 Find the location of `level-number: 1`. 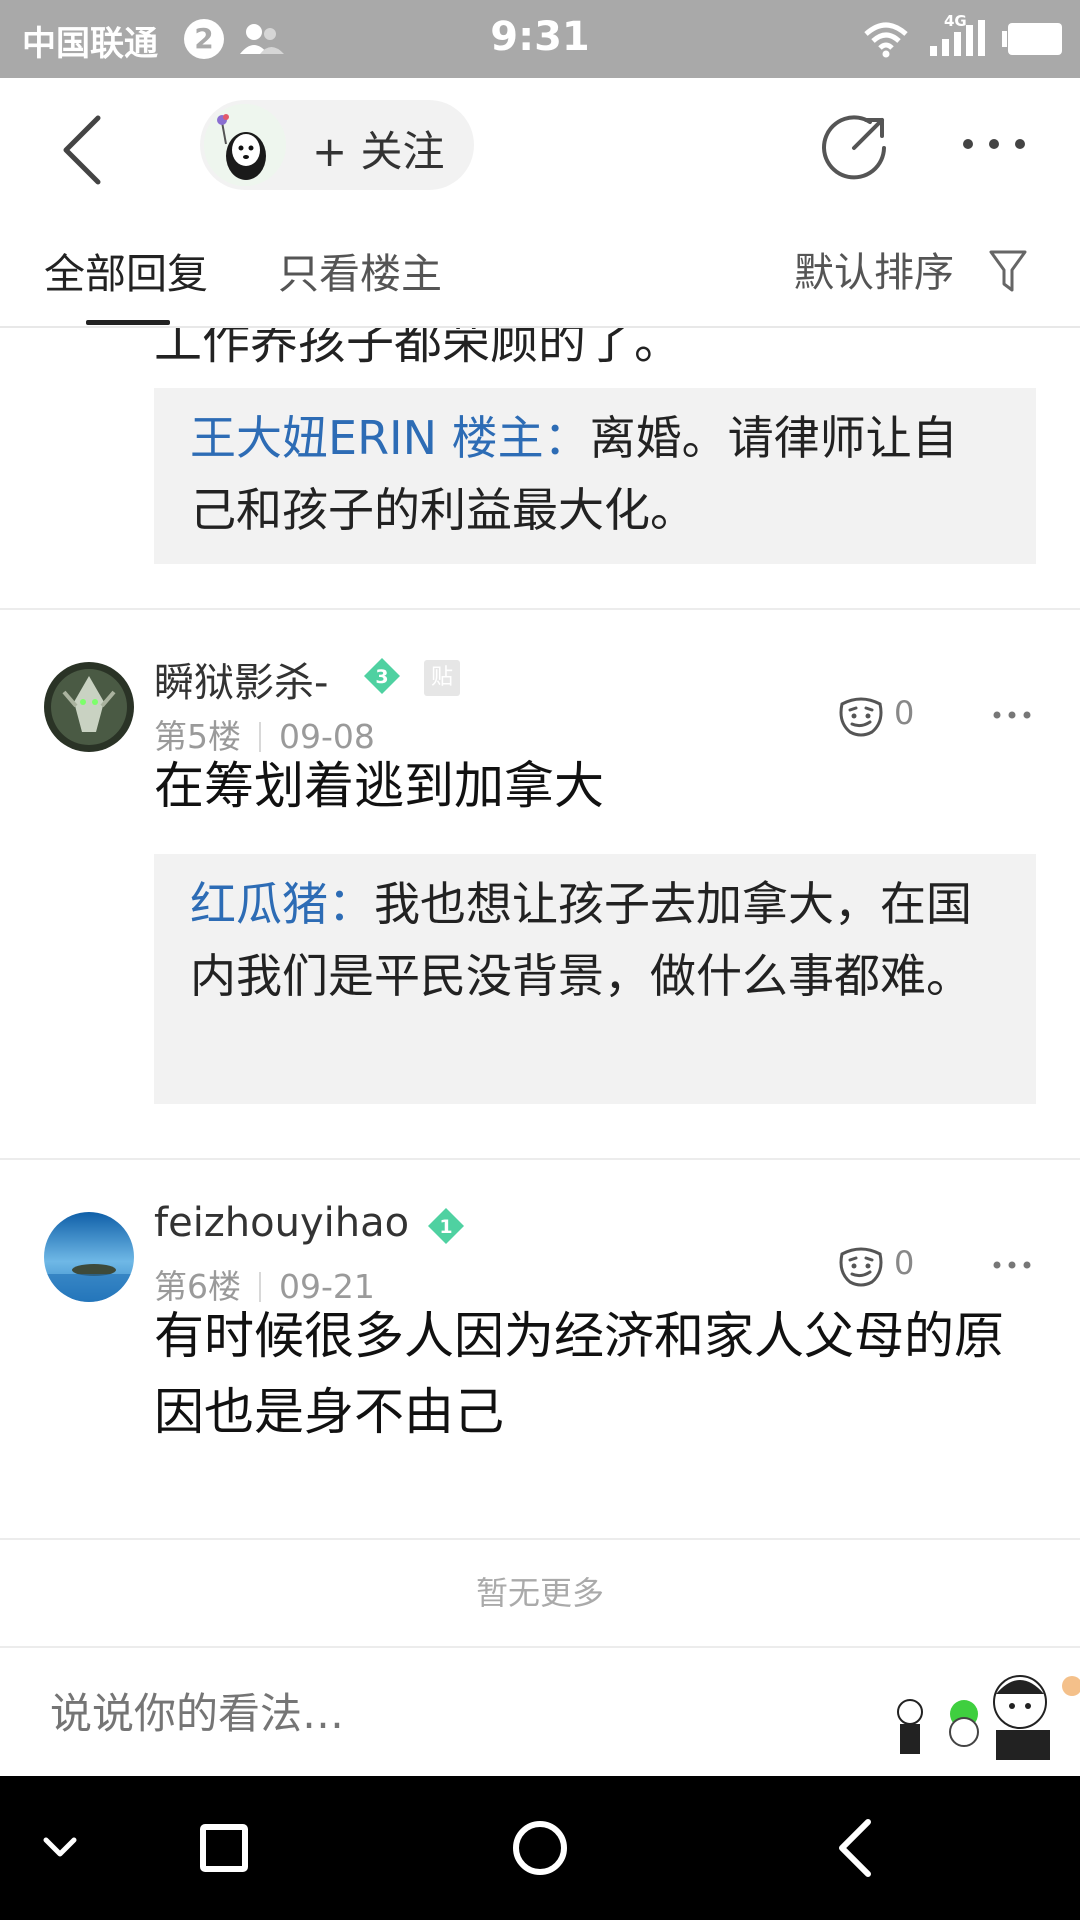

level-number: 1 is located at coordinates (445, 1227).